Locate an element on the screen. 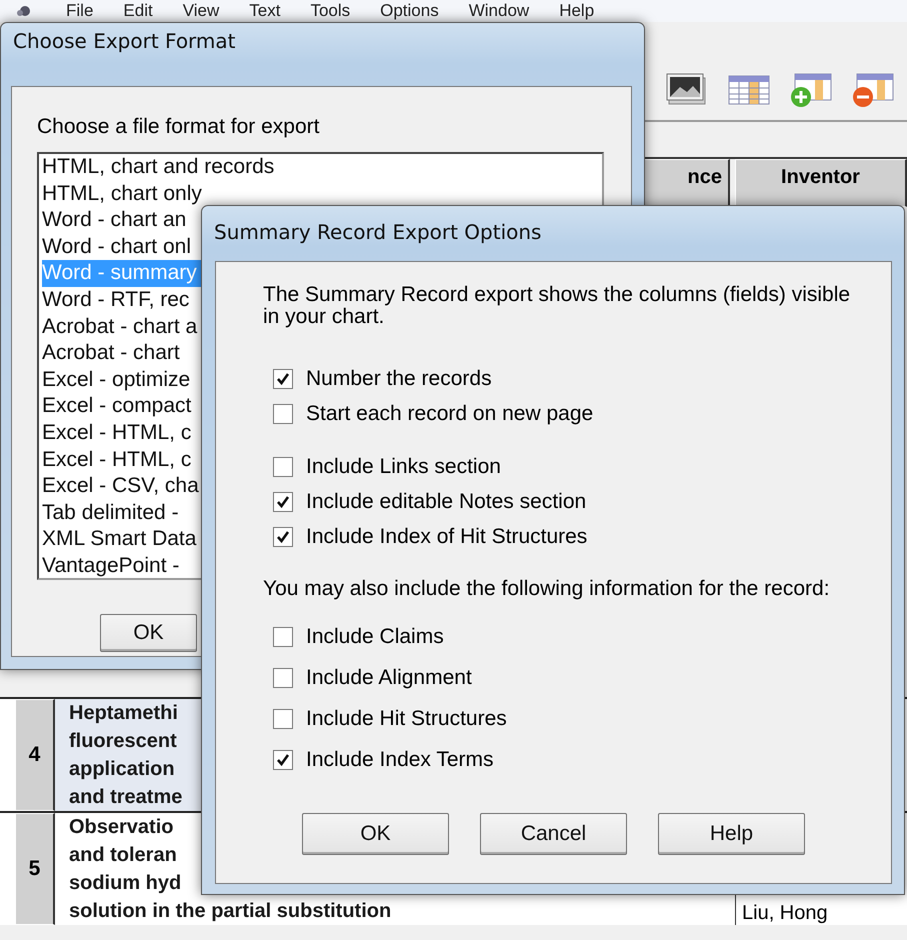 Image resolution: width=907 pixels, height=940 pixels. menu-item: View is located at coordinates (201, 11).